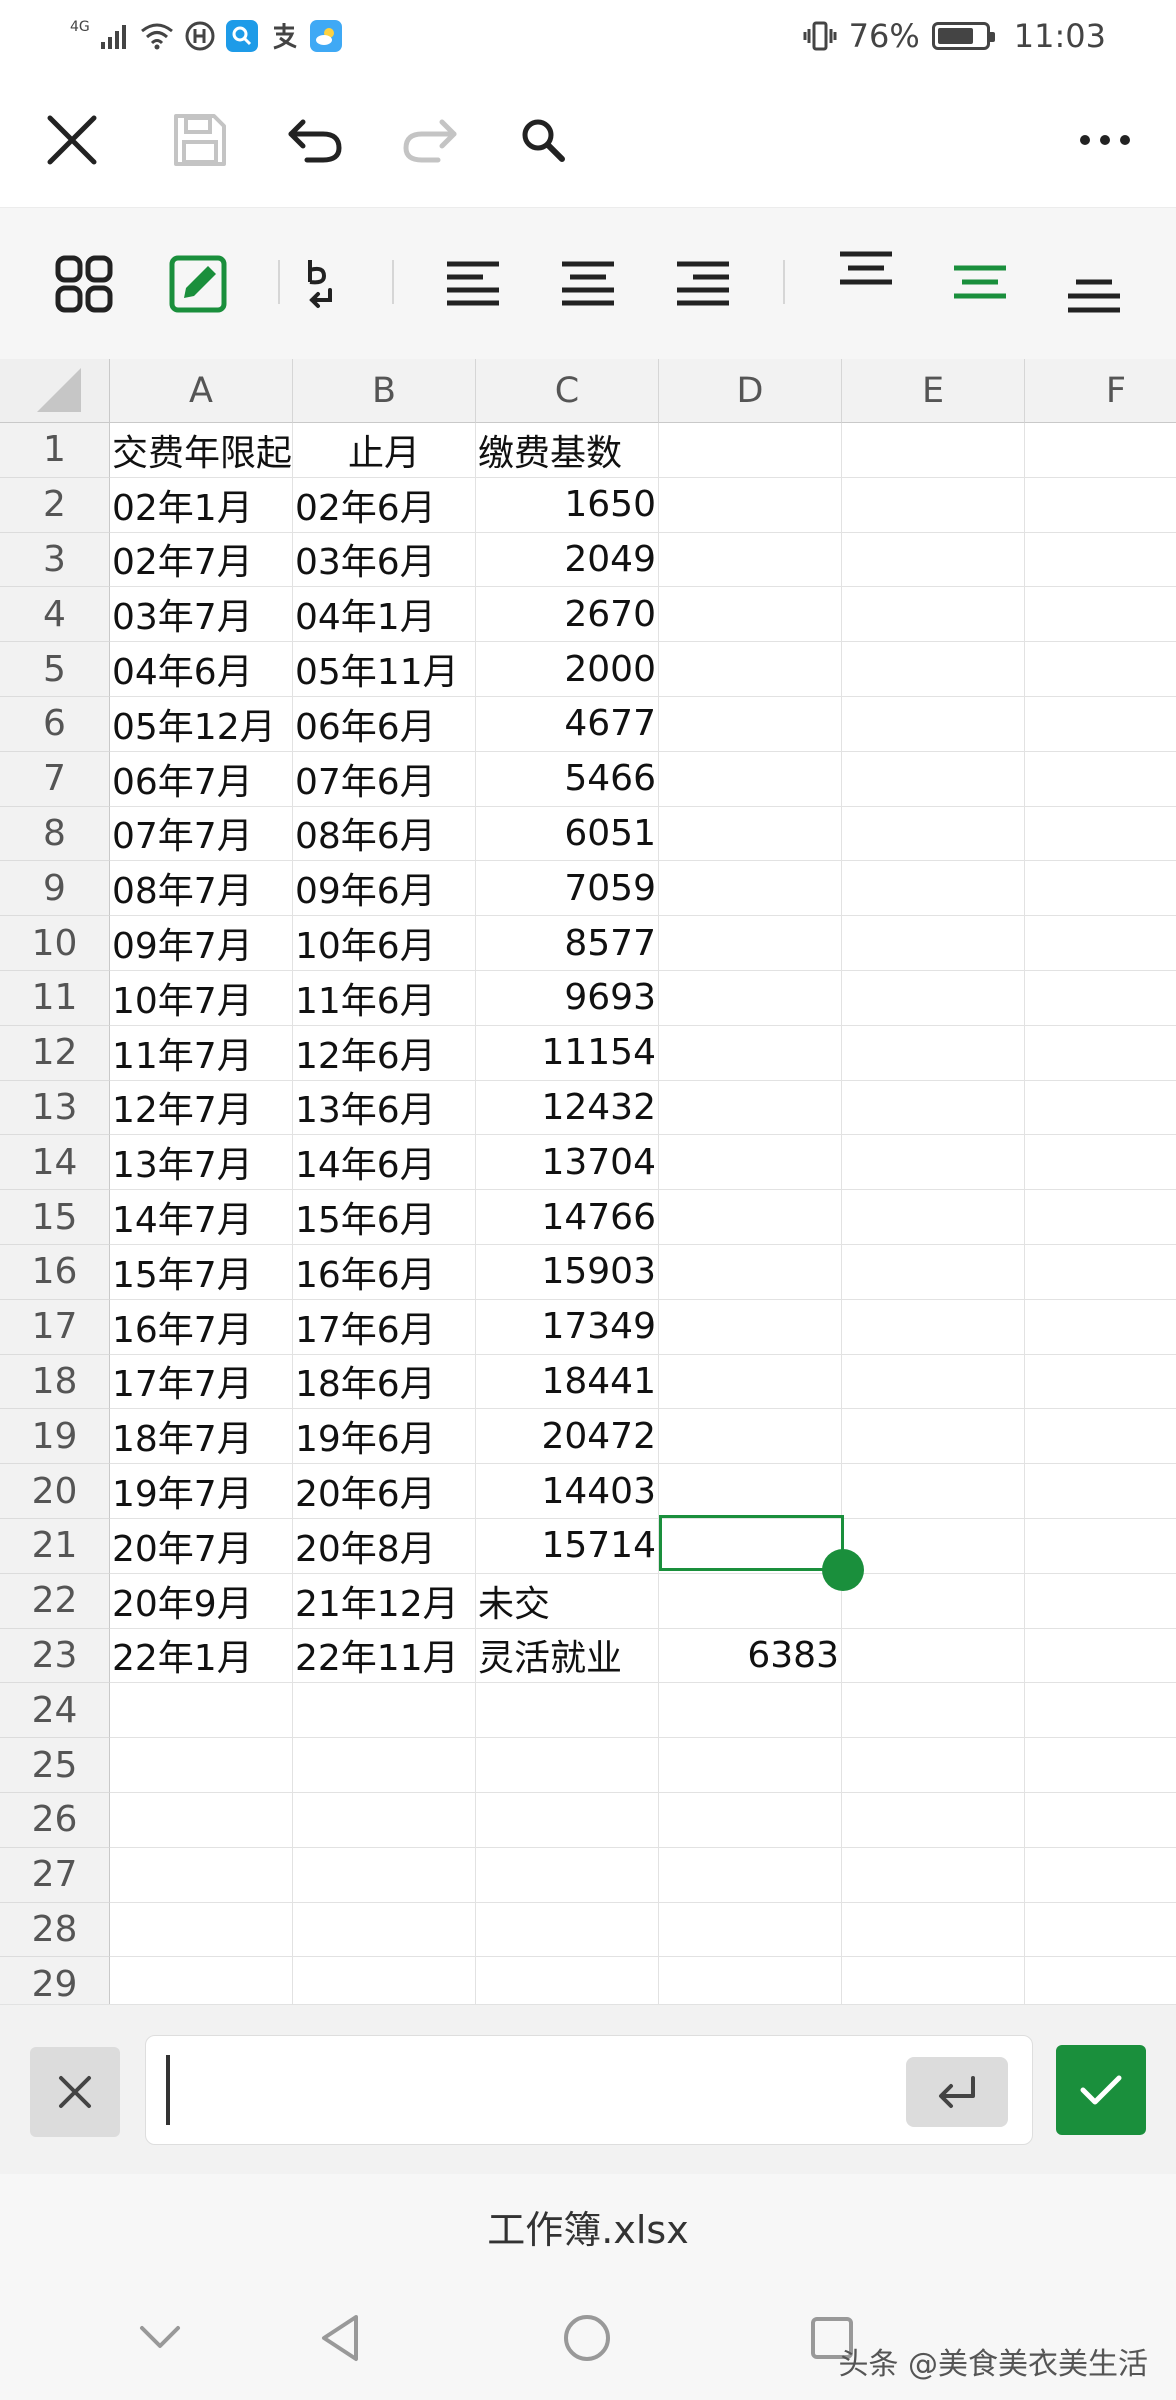 This screenshot has height=2400, width=1176. What do you see at coordinates (320, 284) in the screenshot?
I see `wrap-text-button` at bounding box center [320, 284].